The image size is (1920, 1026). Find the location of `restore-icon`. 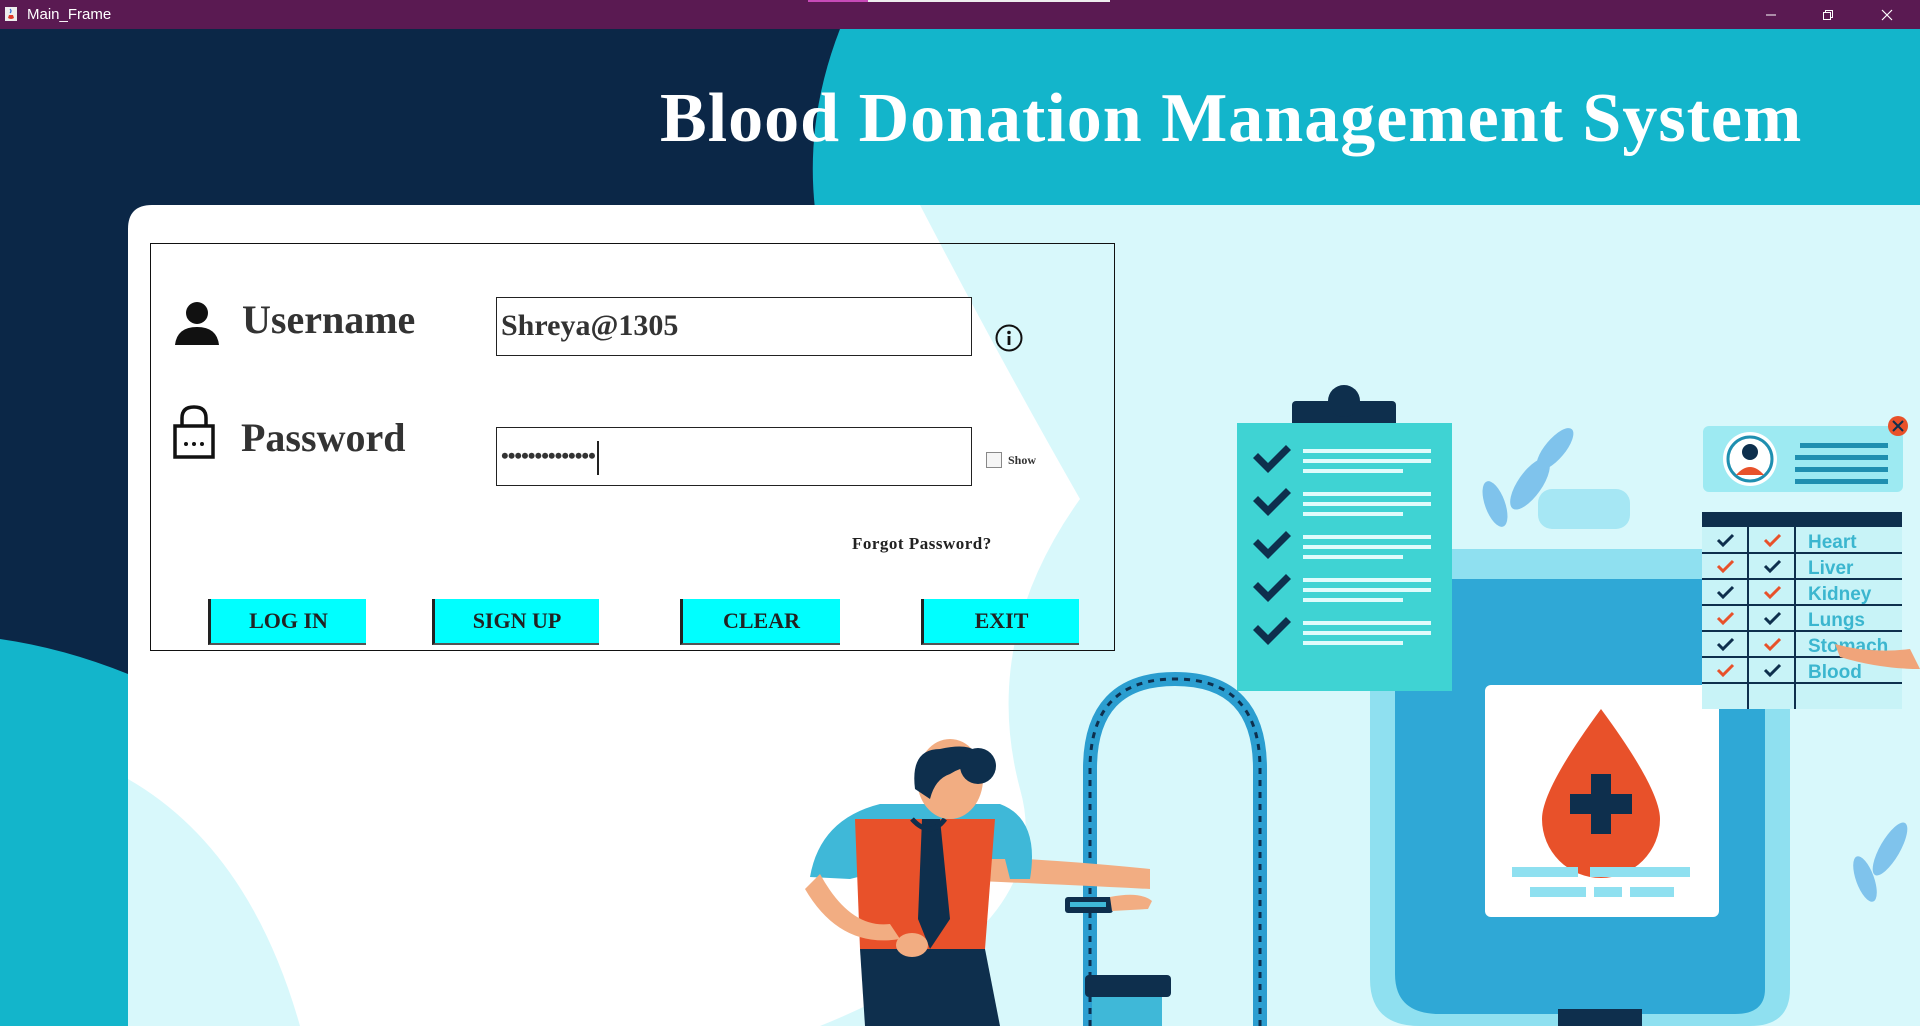

restore-icon is located at coordinates (1828, 14).